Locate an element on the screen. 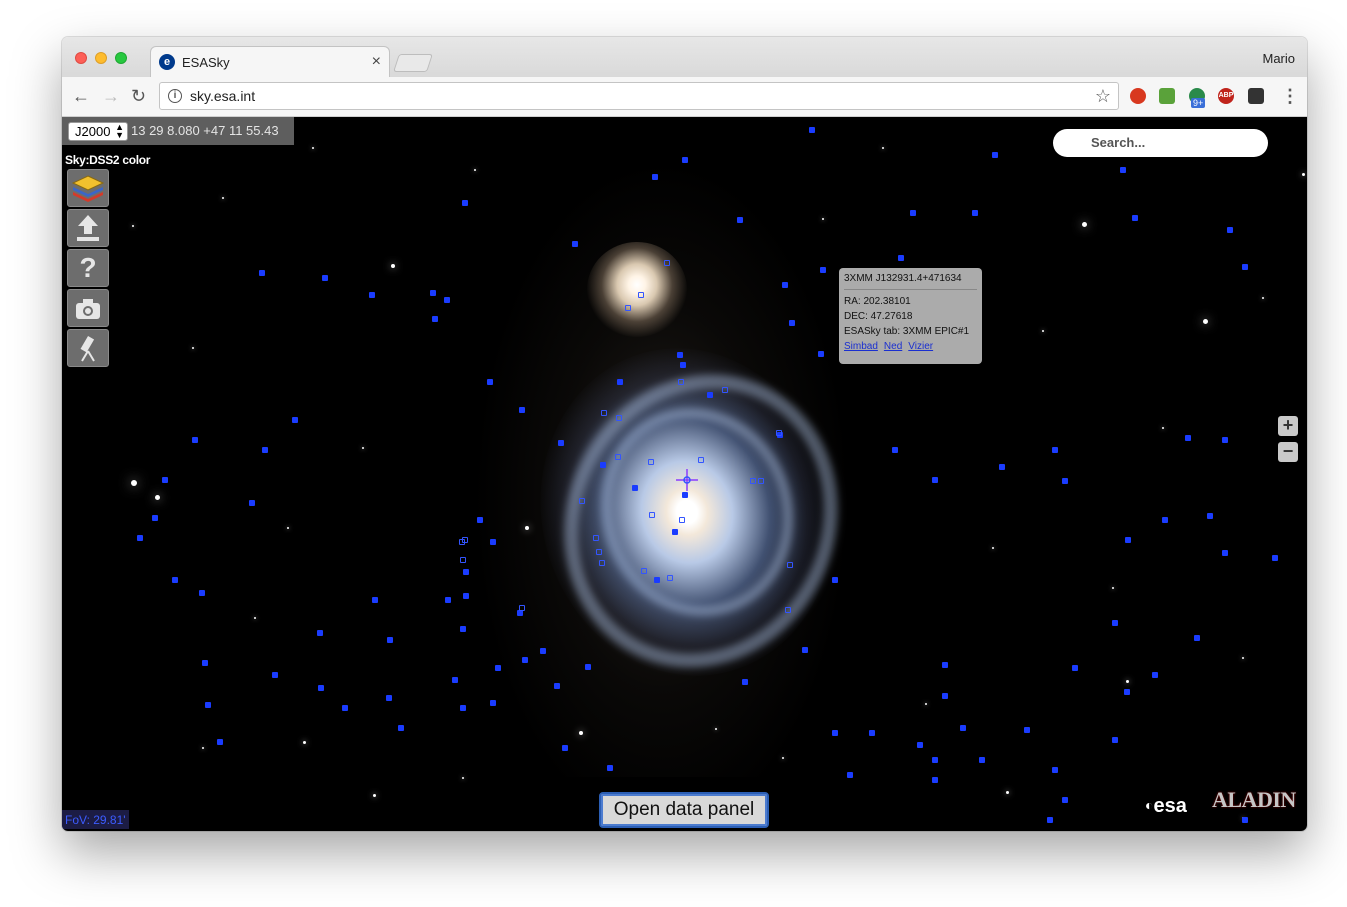  ublock-icon is located at coordinates (1138, 96).